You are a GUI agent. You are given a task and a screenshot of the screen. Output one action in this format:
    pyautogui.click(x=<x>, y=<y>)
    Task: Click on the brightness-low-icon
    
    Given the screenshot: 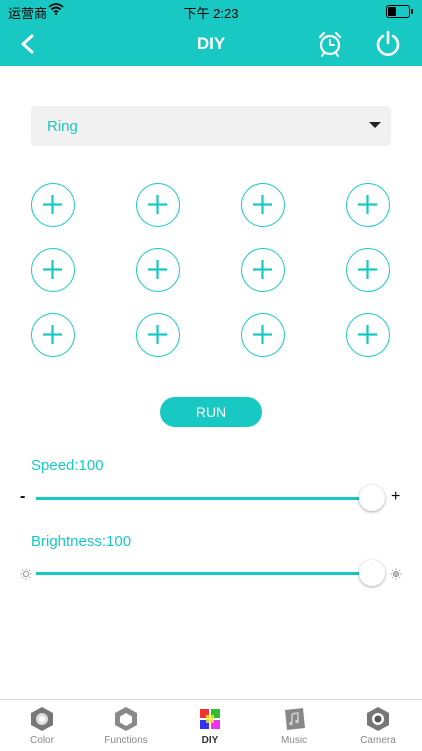 What is the action you would take?
    pyautogui.click(x=26, y=576)
    